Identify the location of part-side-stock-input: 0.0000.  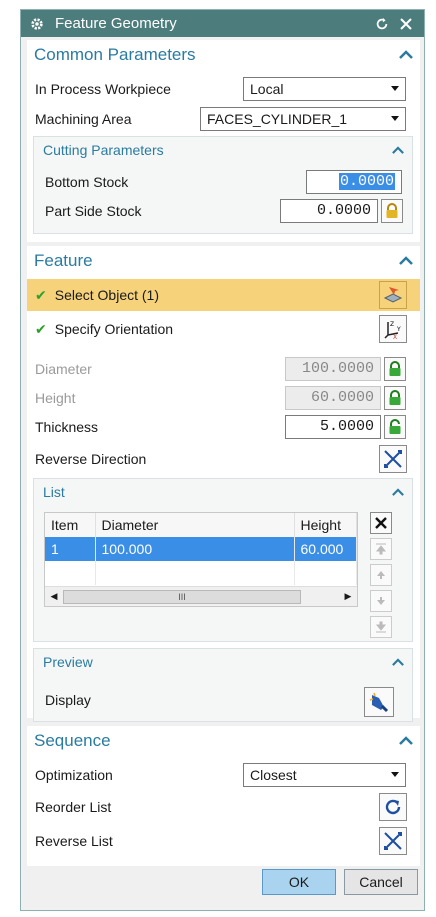
(329, 211).